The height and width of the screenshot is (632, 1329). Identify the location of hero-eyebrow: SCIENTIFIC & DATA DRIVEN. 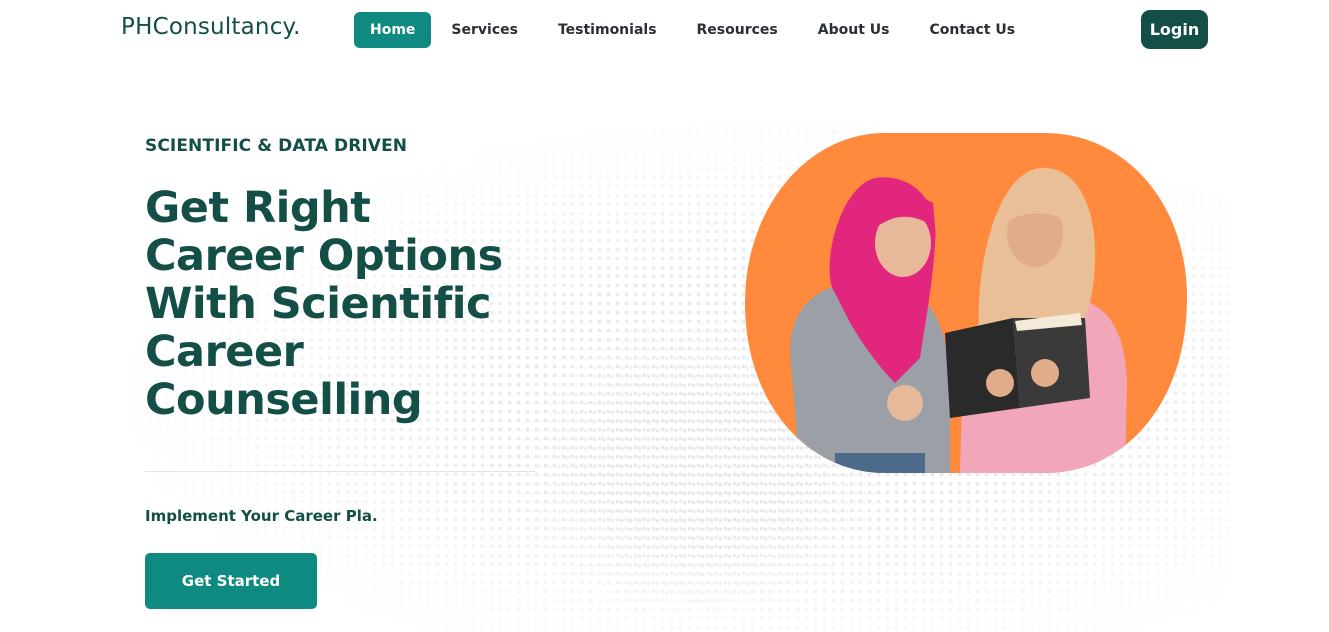
(276, 146).